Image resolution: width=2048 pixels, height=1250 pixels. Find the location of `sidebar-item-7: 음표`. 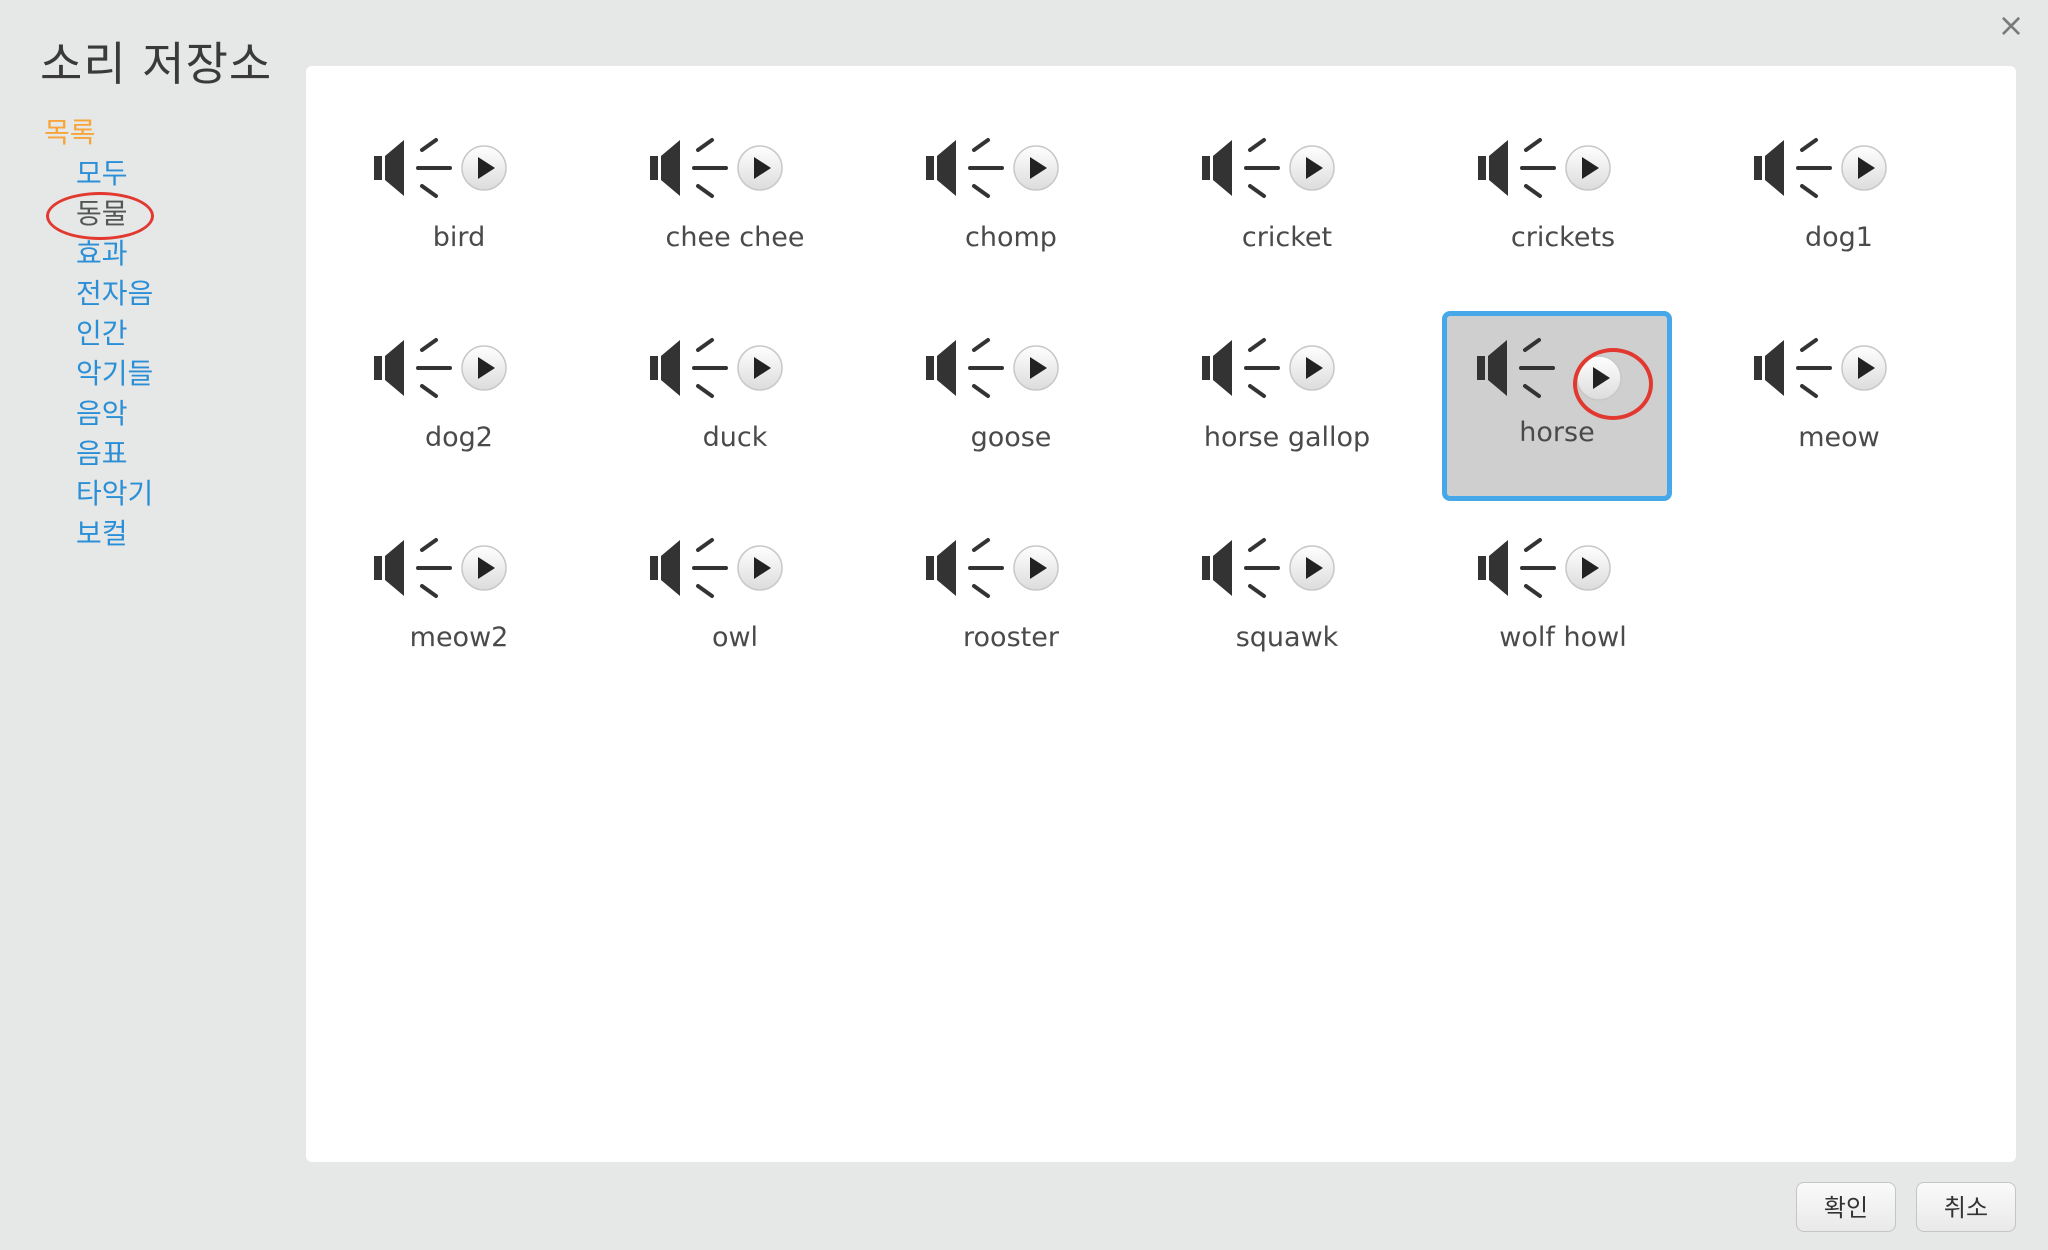

sidebar-item-7: 음표 is located at coordinates (136, 454).